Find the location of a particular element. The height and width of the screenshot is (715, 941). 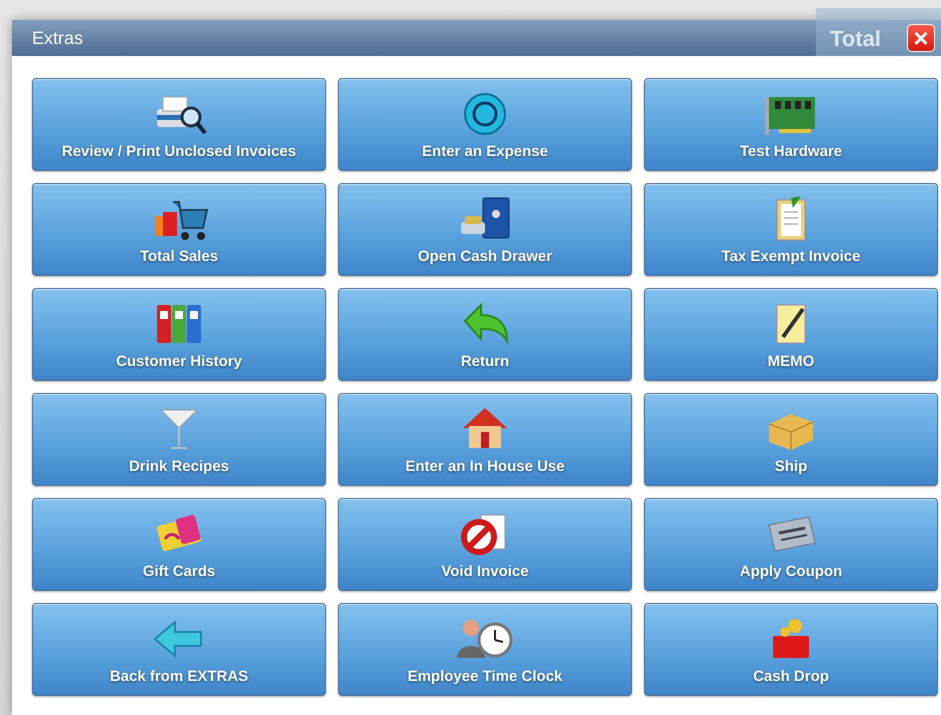

extras-button: Review / Print Unclosed Invoices is located at coordinates (179, 124).